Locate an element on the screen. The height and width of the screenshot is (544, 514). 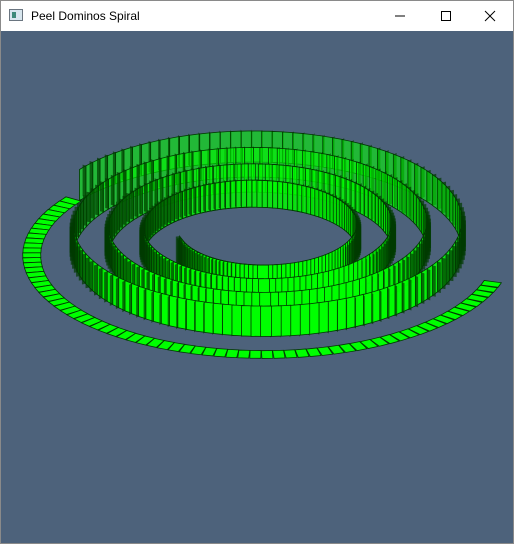
minimize-icon is located at coordinates (400, 16).